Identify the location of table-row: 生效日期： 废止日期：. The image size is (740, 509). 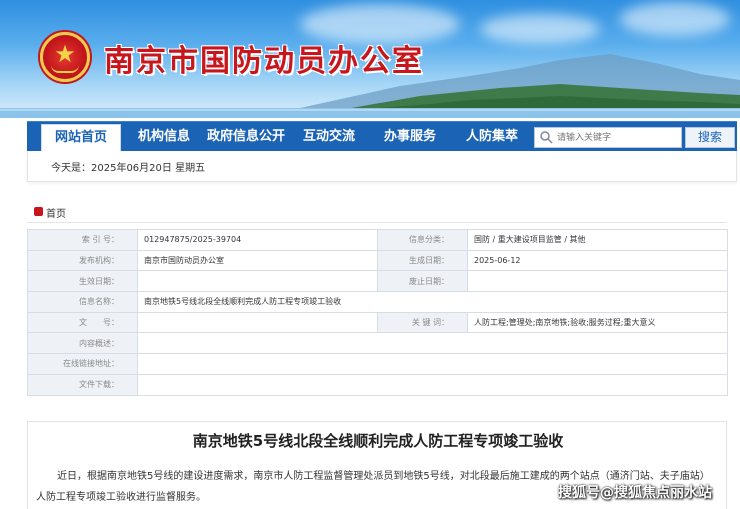
(377, 281).